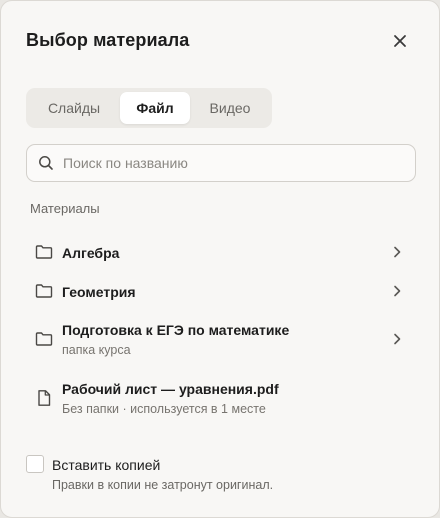  Describe the element at coordinates (221, 252) in the screenshot. I see `list-item-algebra: Алгебра` at that location.